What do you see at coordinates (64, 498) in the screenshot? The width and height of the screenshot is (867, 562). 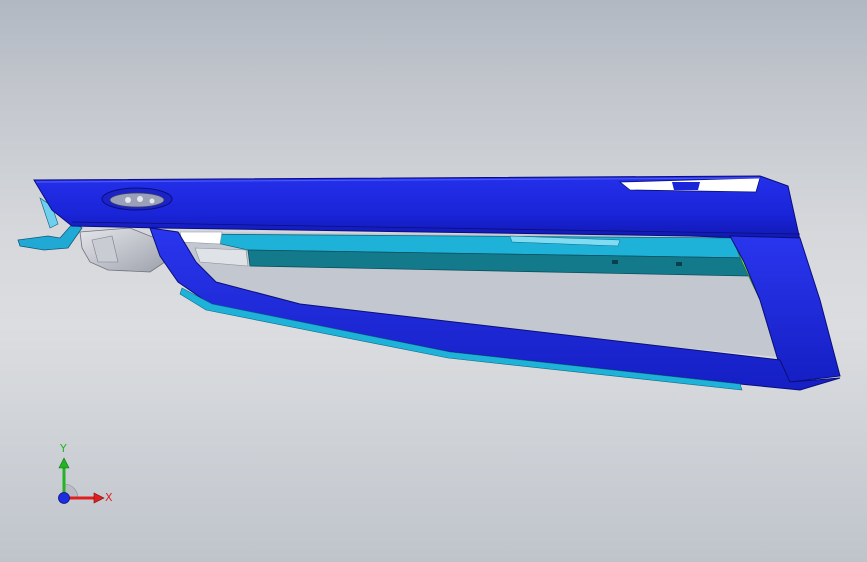 I see `z-axis-dot` at bounding box center [64, 498].